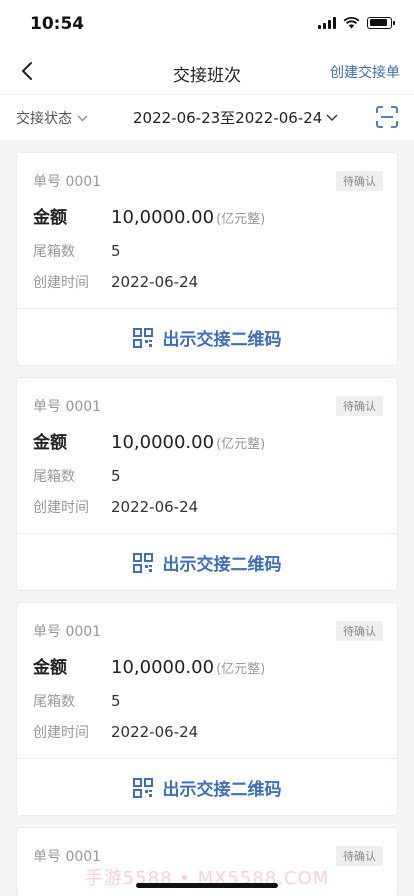  I want to click on status-filter-dropdown: 交接状态, so click(52, 118).